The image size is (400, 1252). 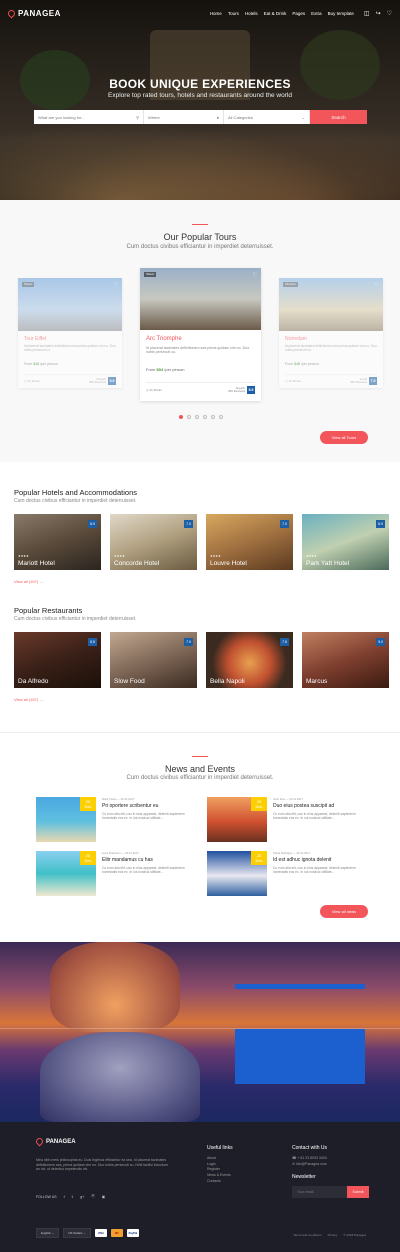 What do you see at coordinates (120, 853) in the screenshot?
I see `news-meta: Luca Robinson — 20.11.2017` at bounding box center [120, 853].